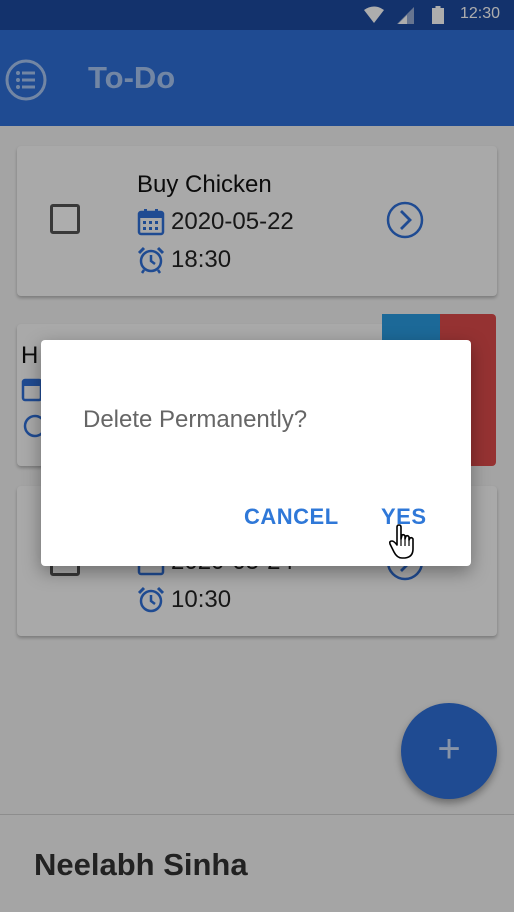 This screenshot has height=912, width=514. What do you see at coordinates (291, 517) in the screenshot?
I see `cancel-button: CANCEL` at bounding box center [291, 517].